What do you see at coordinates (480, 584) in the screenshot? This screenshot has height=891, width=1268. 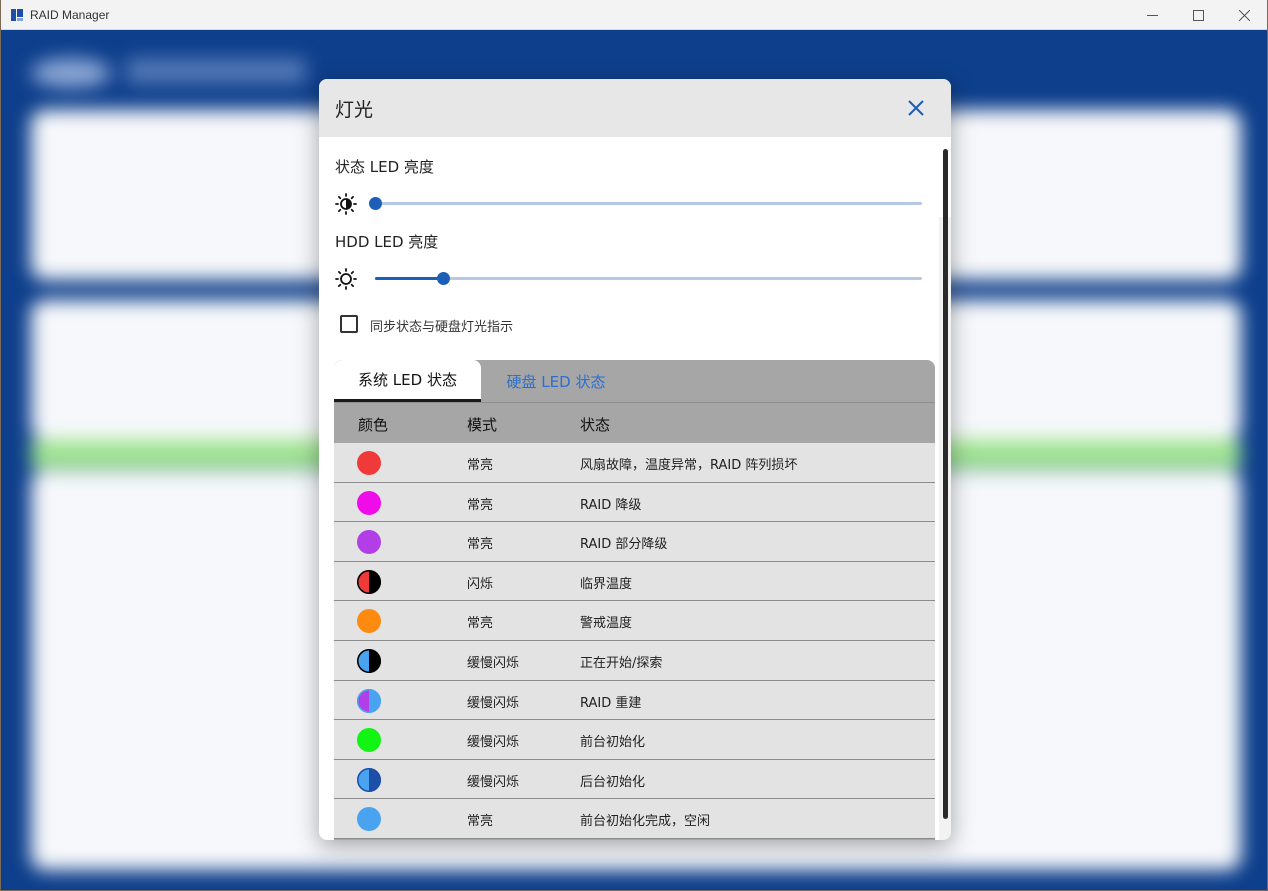 I see `row-mode: 闪烁` at bounding box center [480, 584].